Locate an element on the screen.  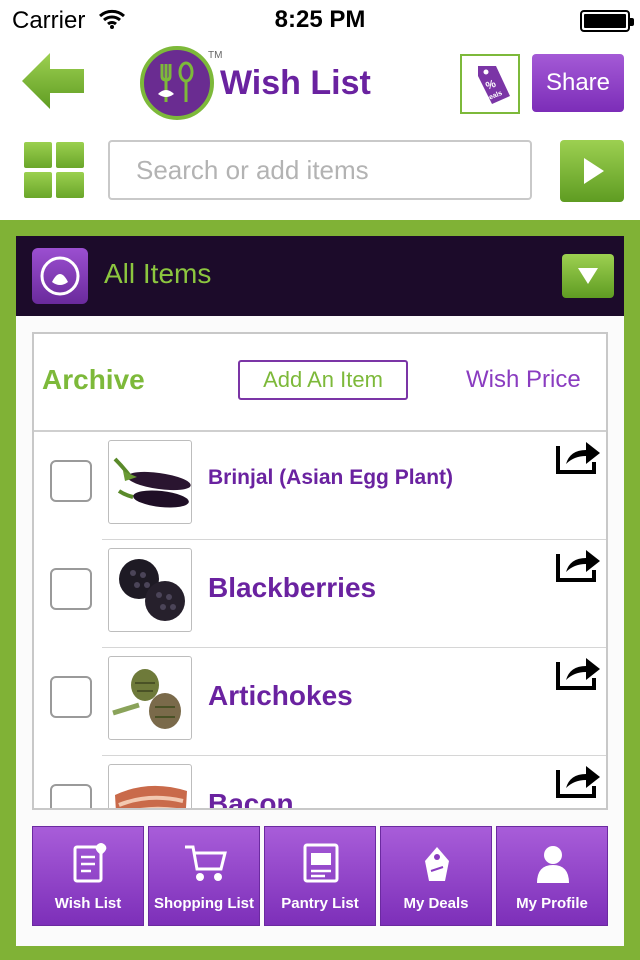
deals-button: % Deals is located at coordinates (490, 84).